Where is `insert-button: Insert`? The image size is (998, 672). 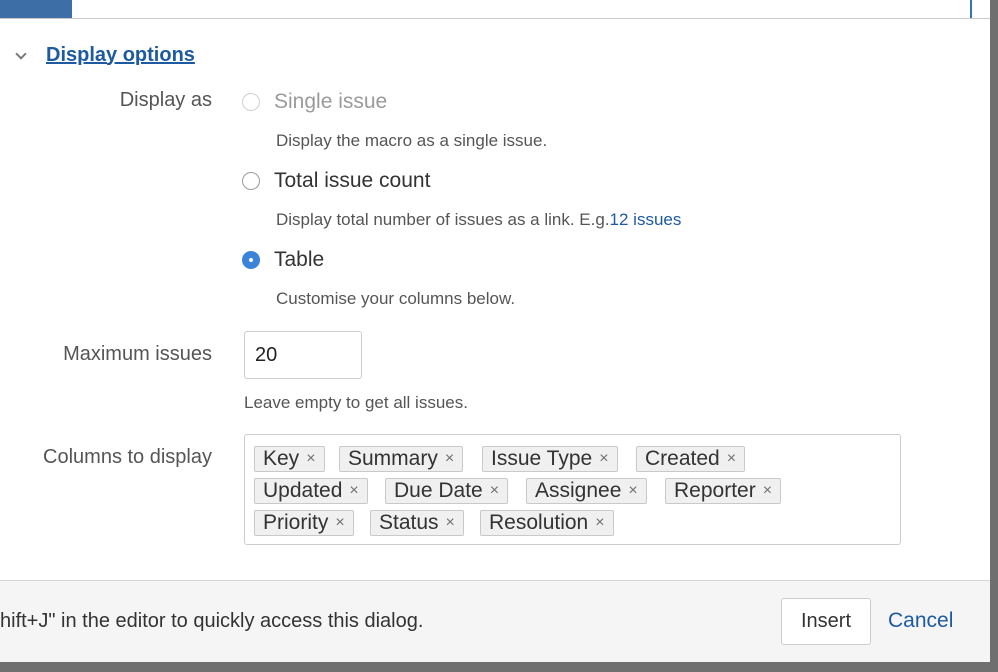 insert-button: Insert is located at coordinates (826, 621).